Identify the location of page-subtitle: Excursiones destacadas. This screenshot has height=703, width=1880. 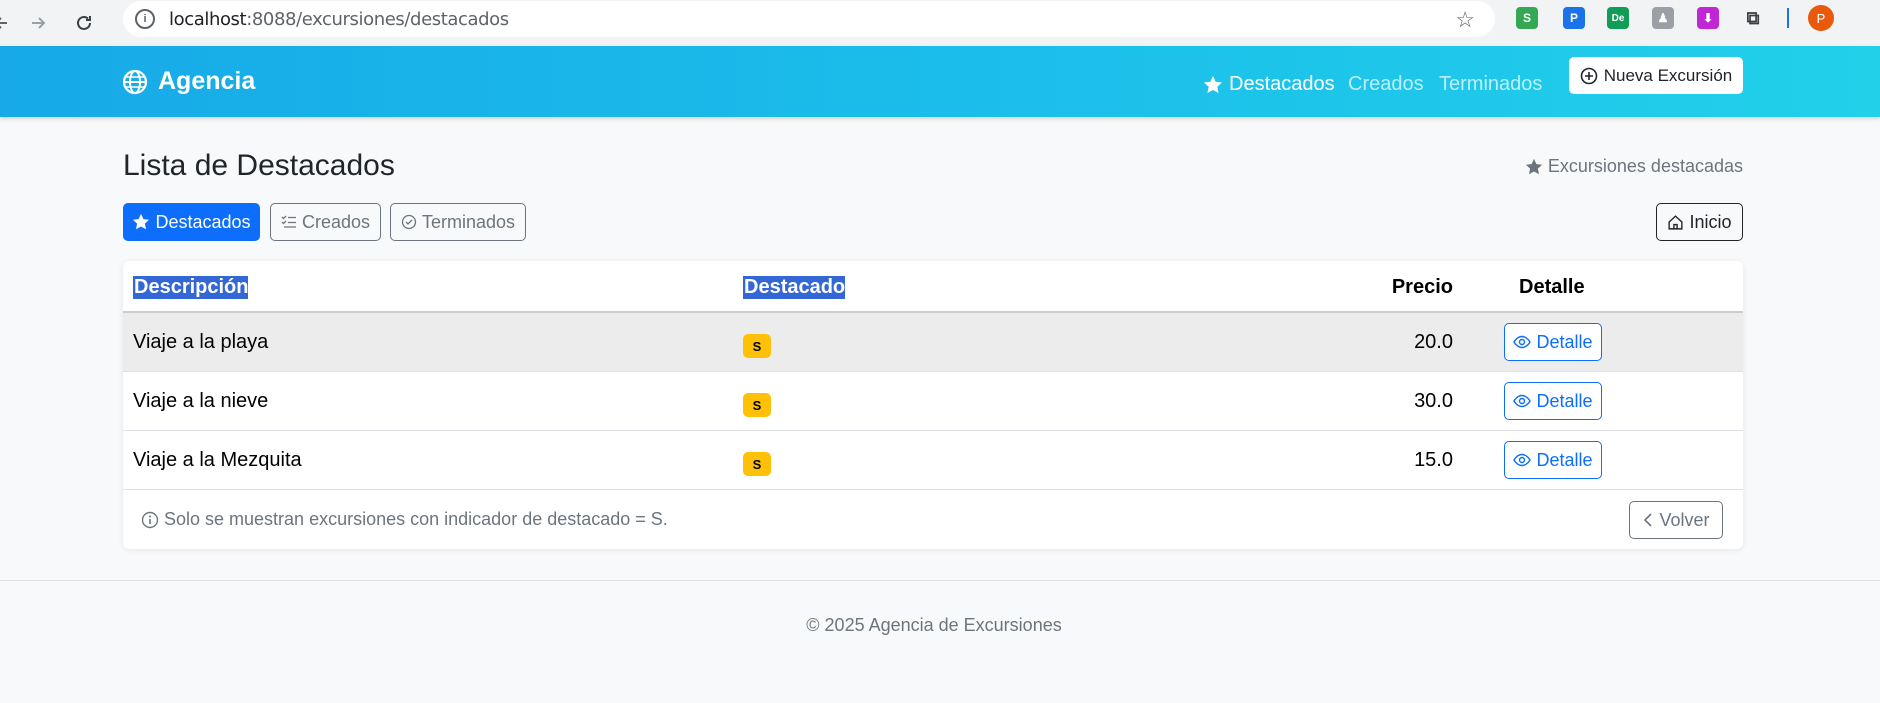
(1634, 166).